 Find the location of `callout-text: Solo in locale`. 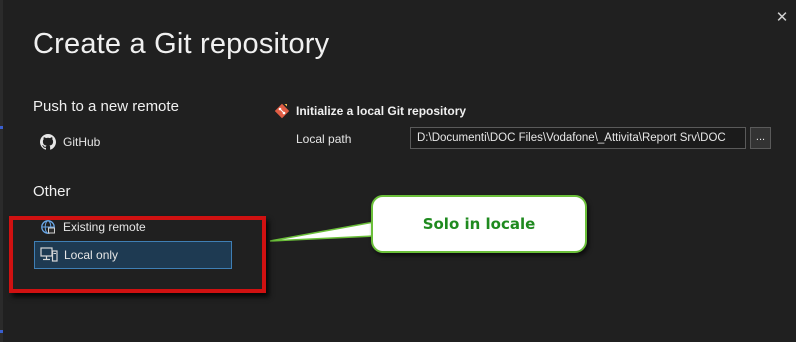

callout-text: Solo in locale is located at coordinates (479, 224).